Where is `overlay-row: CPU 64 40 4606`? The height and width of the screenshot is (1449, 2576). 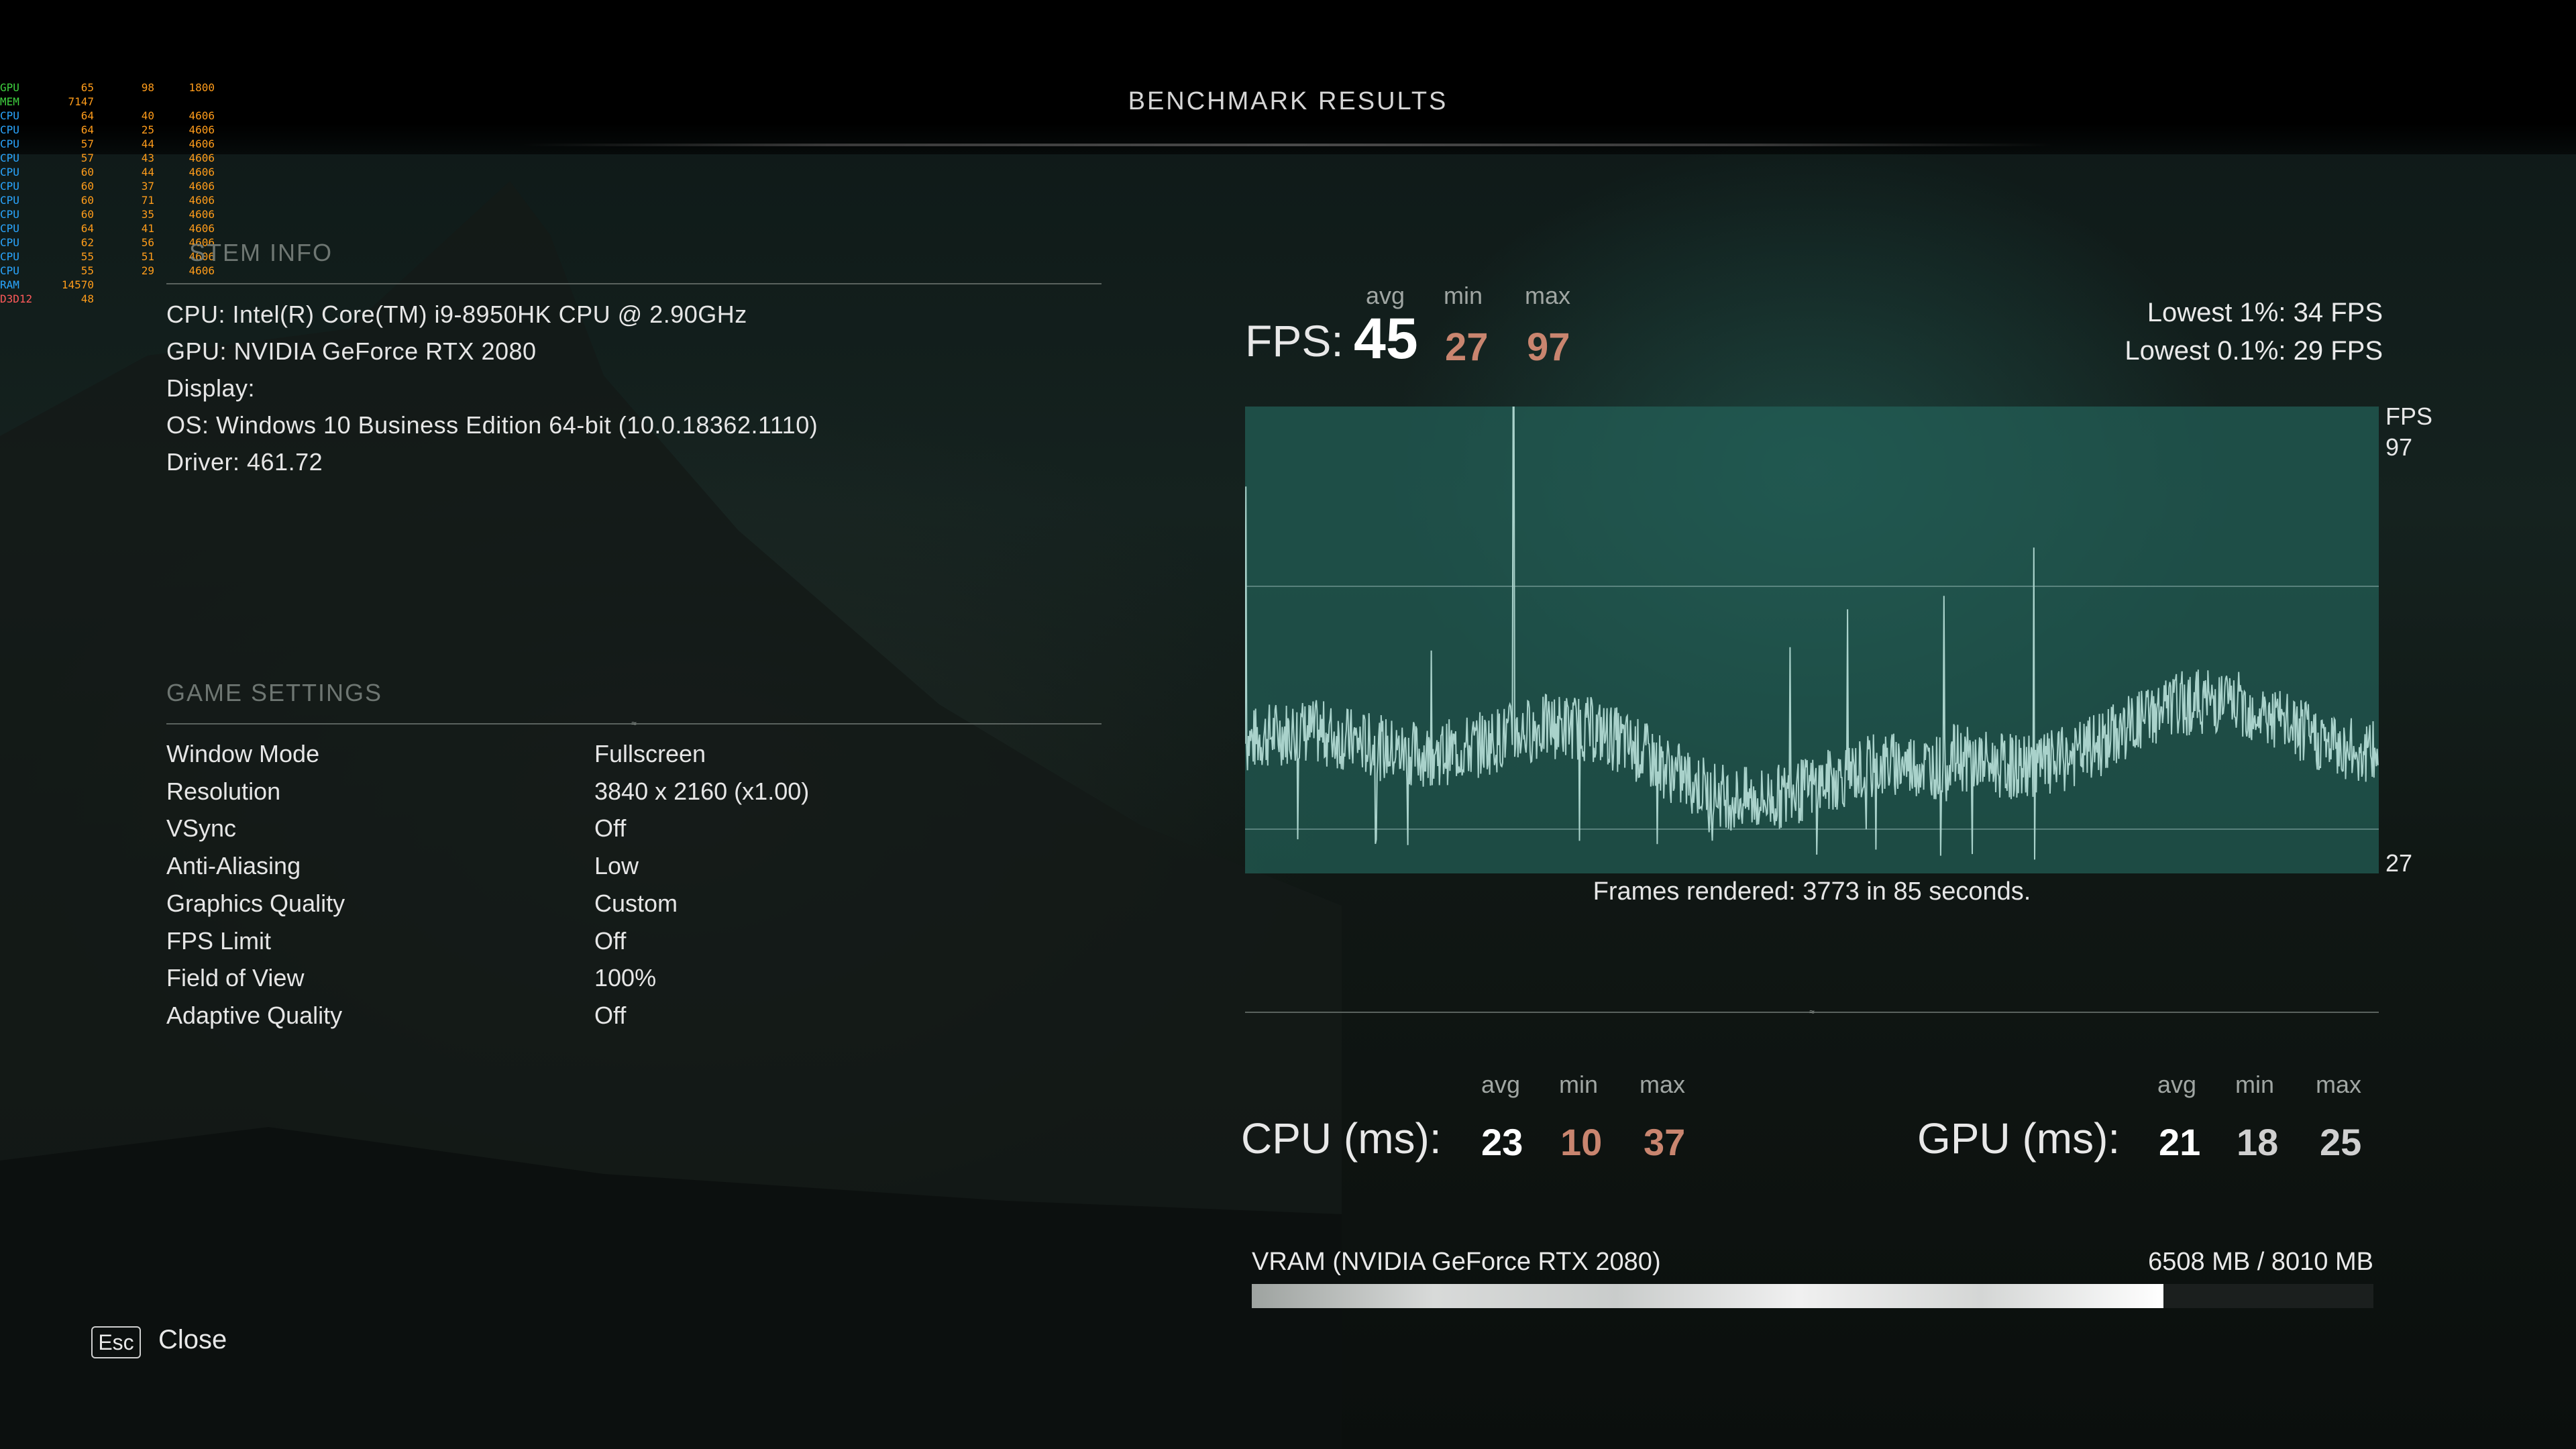
overlay-row: CPU 64 40 4606 is located at coordinates (107, 116).